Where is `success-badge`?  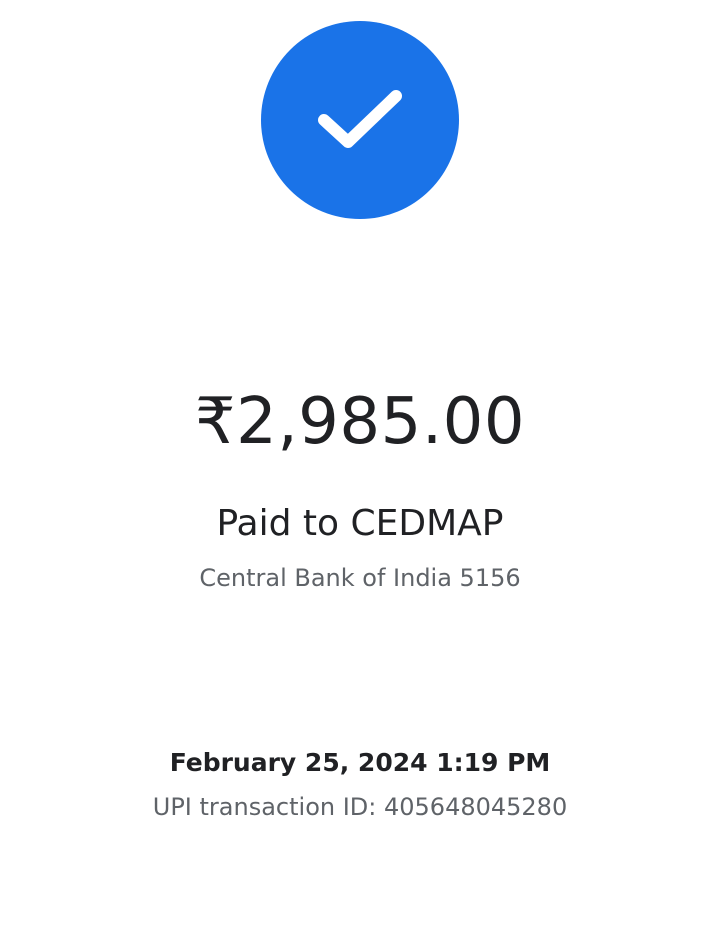 success-badge is located at coordinates (360, 120).